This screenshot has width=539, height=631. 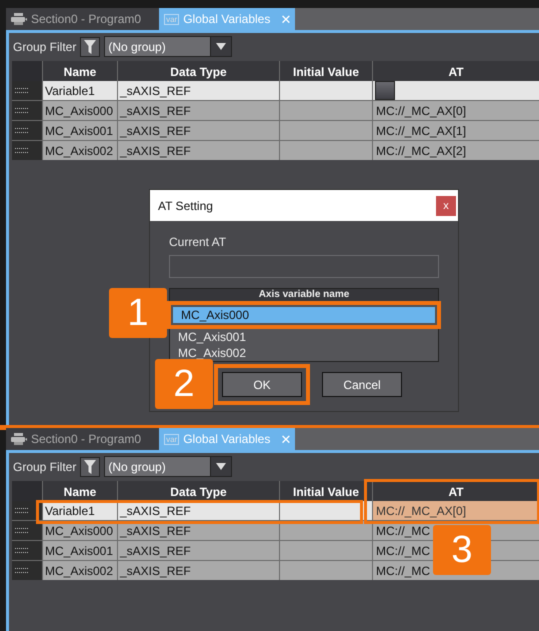 I want to click on column-header: Initial Value, so click(x=326, y=71).